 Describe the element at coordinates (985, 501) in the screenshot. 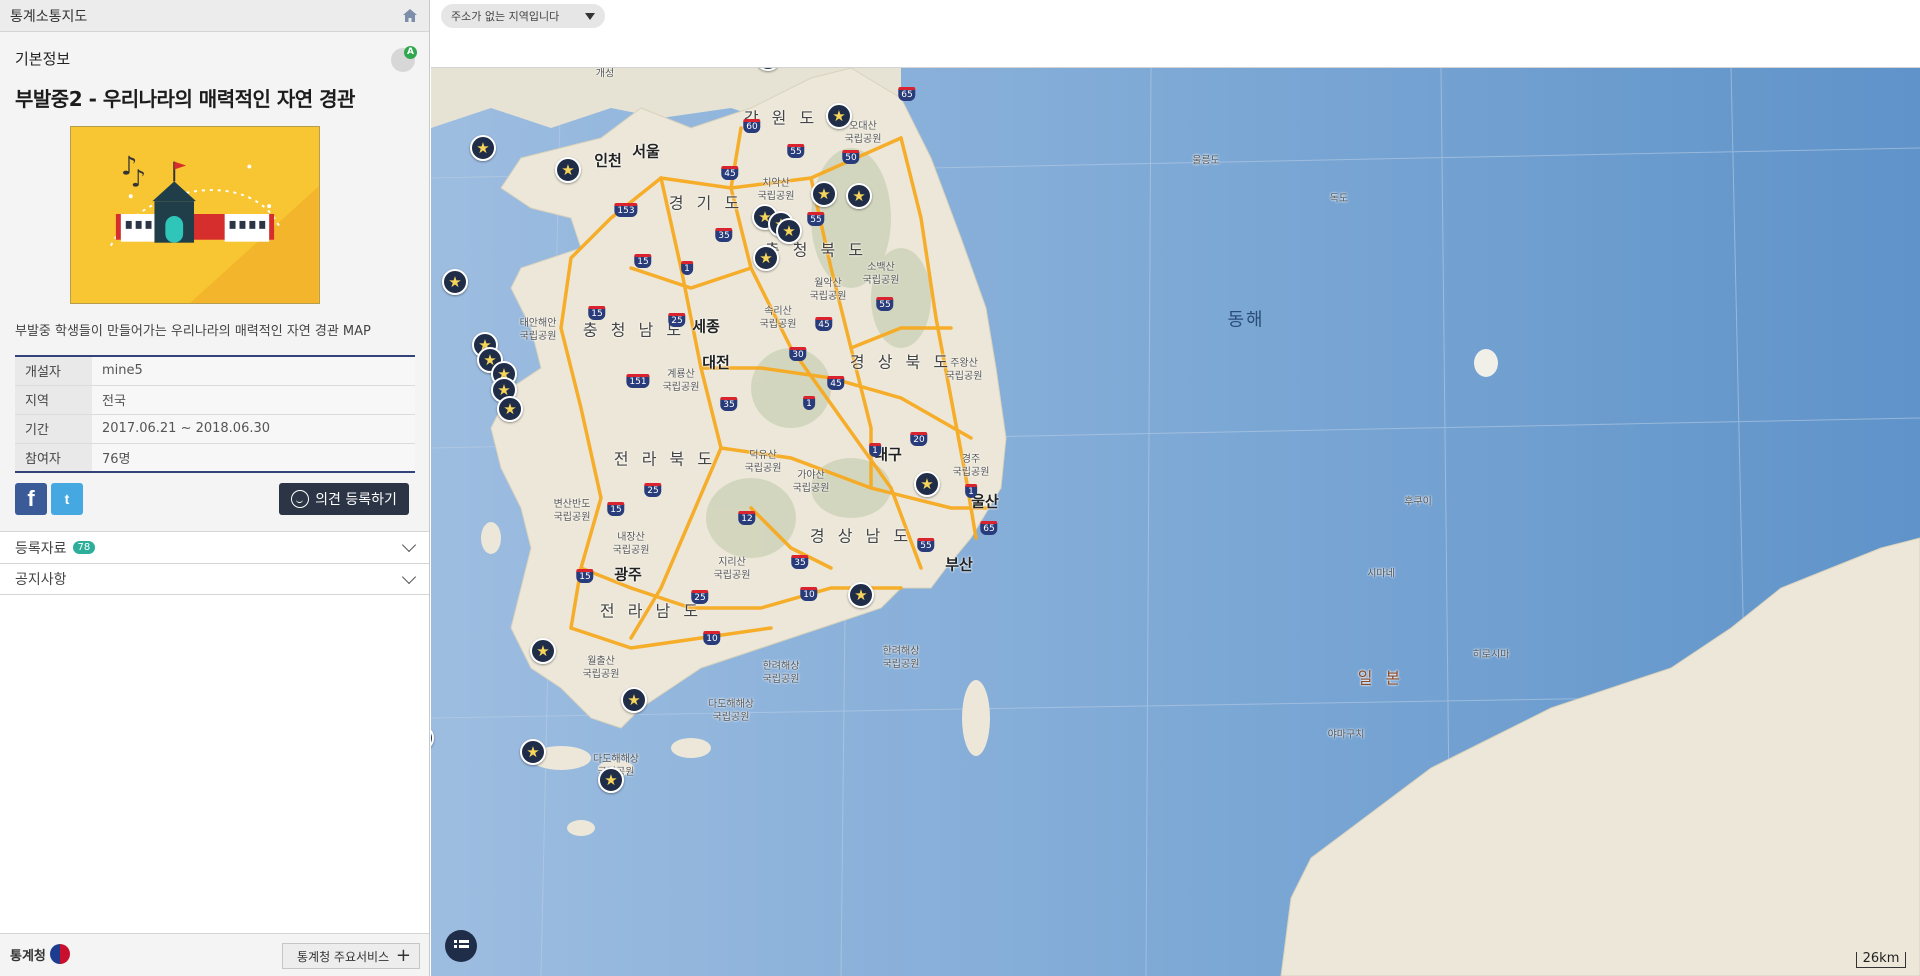

I see `map-label-ulsan: 울산` at that location.